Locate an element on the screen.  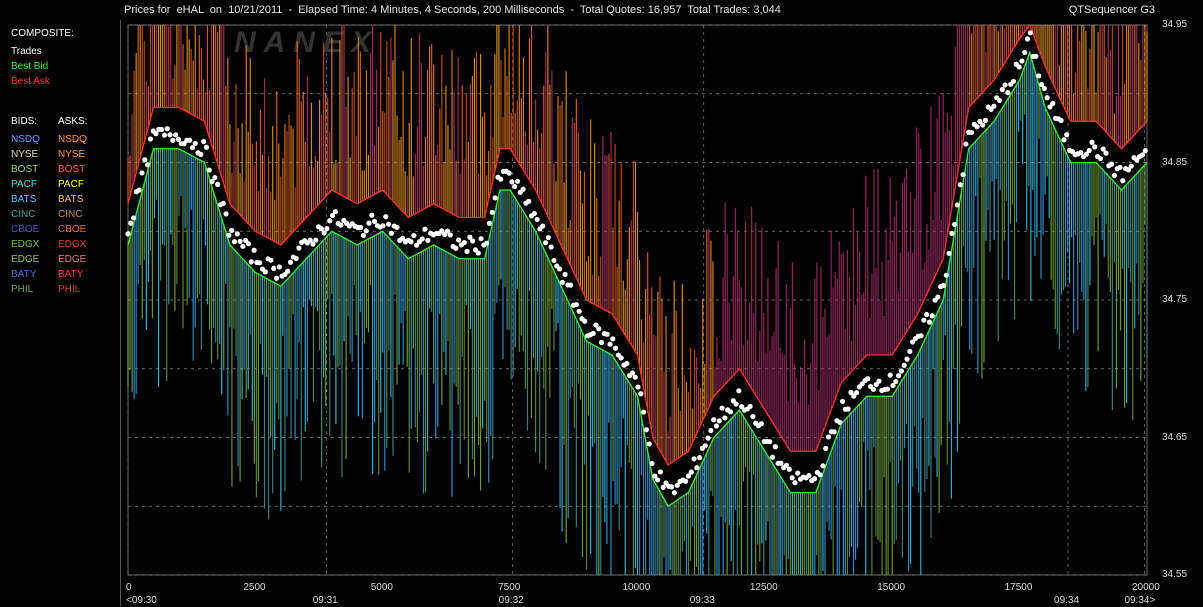
legend-best-ask: Best Ask is located at coordinates (30, 81).